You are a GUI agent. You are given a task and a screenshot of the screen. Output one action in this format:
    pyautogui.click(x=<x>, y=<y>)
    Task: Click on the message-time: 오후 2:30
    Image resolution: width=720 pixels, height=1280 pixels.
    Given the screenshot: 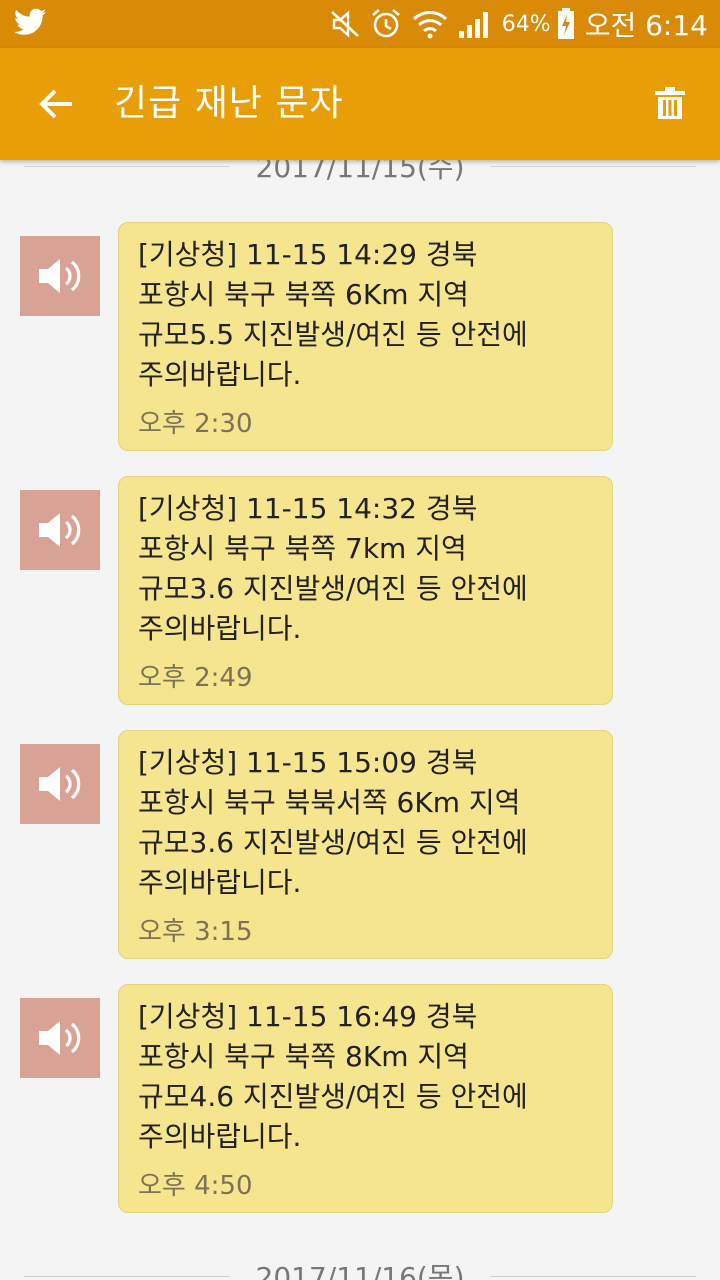 What is the action you would take?
    pyautogui.click(x=195, y=424)
    